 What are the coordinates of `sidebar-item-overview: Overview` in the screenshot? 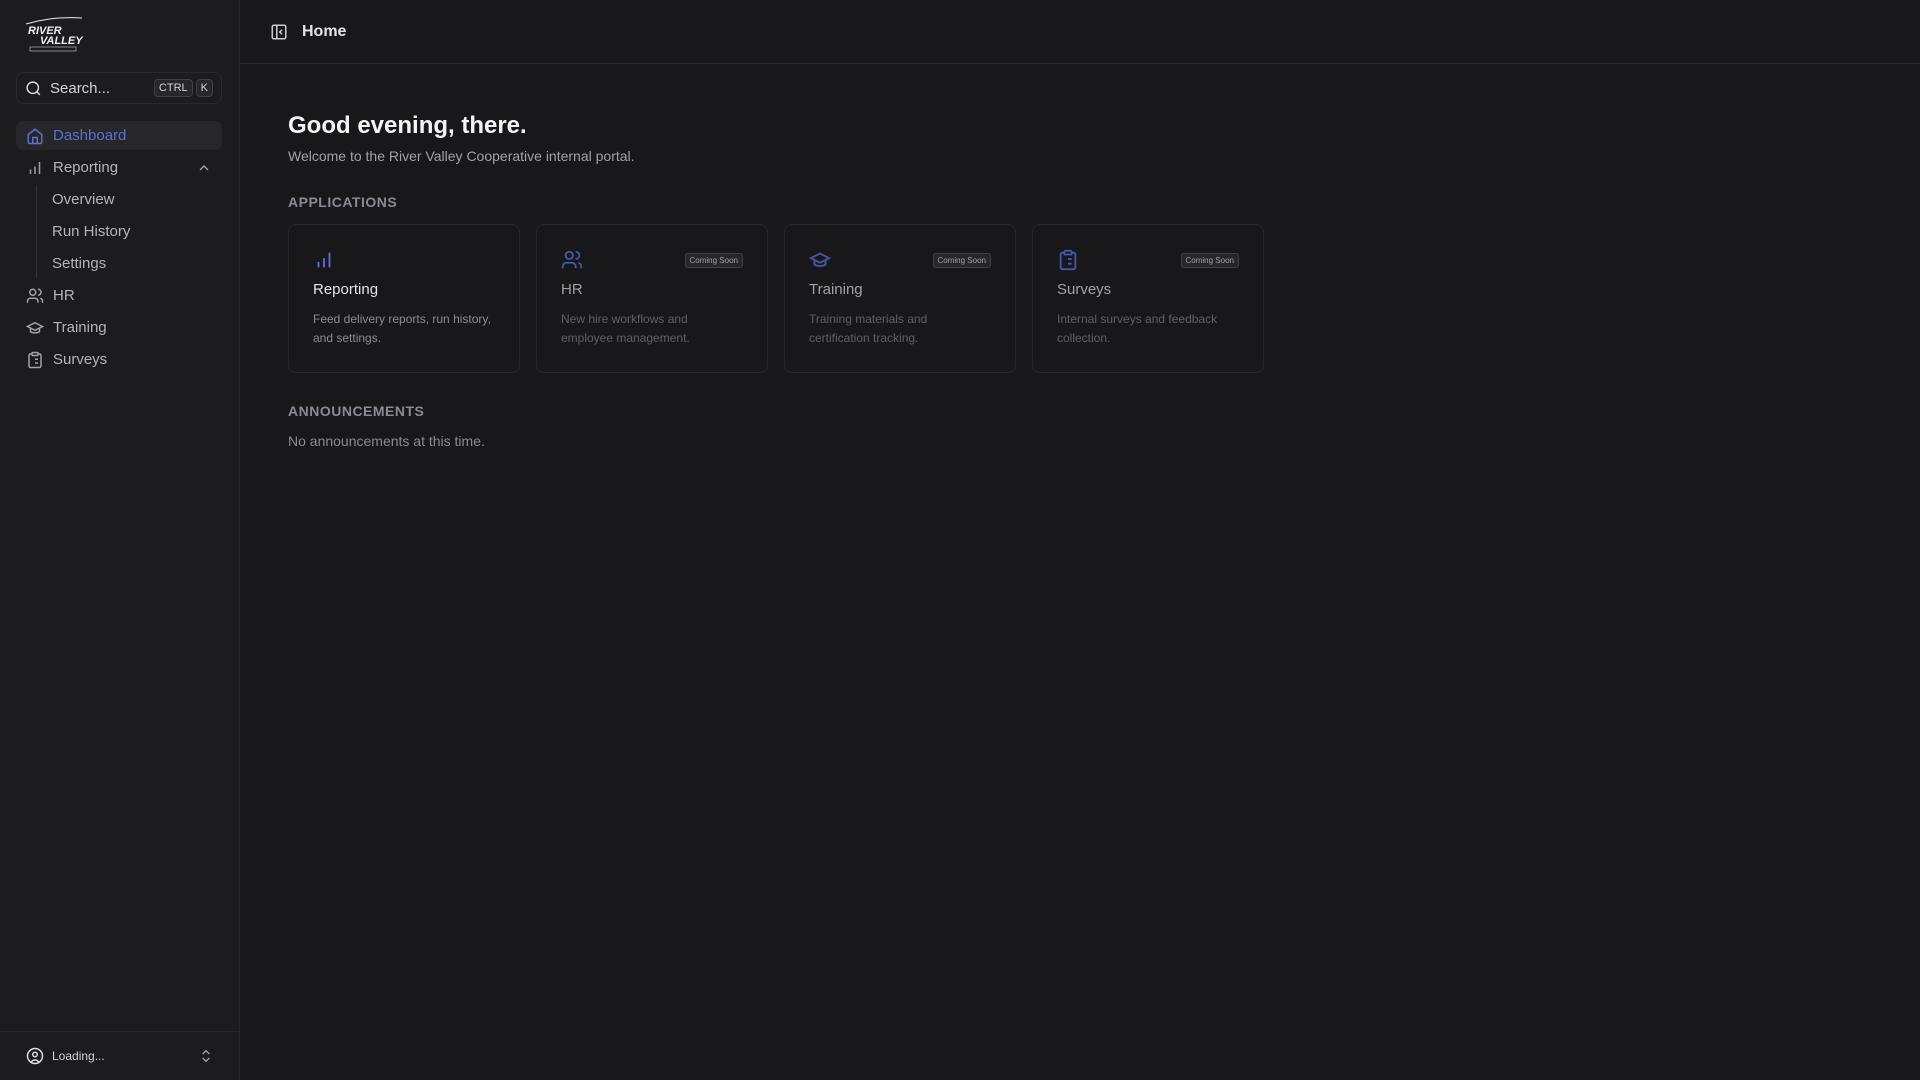 It's located at (137, 199).